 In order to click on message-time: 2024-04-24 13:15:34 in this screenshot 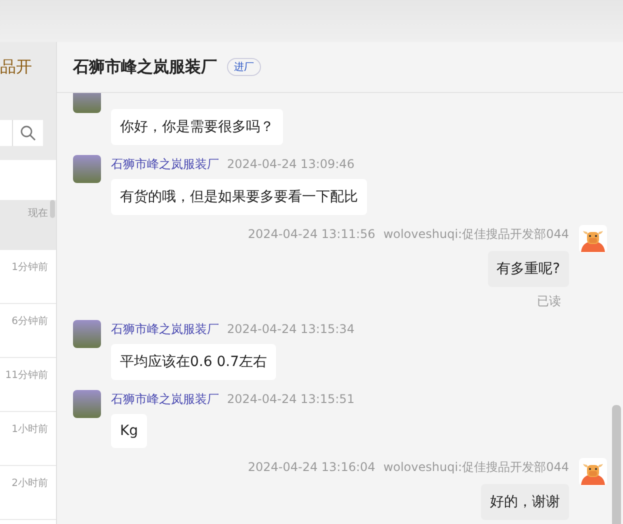, I will do `click(290, 329)`.